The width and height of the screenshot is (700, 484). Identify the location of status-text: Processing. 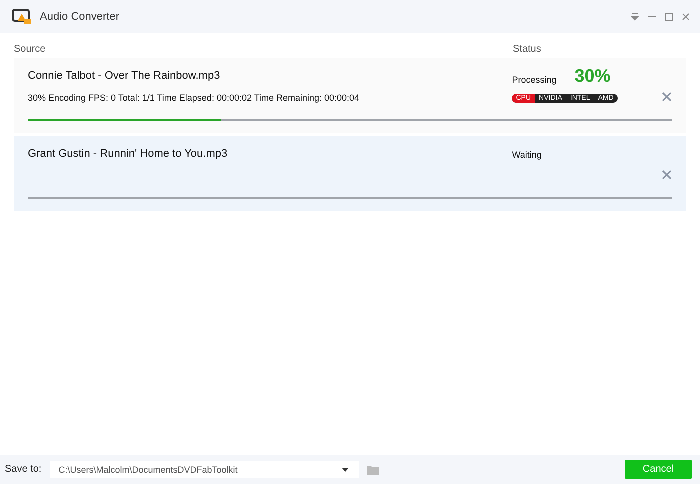
(534, 79).